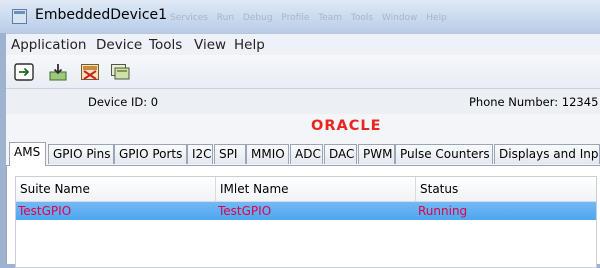  What do you see at coordinates (303, 101) in the screenshot?
I see `device-info-bar: Device ID: 0 Phone Number: 12345` at bounding box center [303, 101].